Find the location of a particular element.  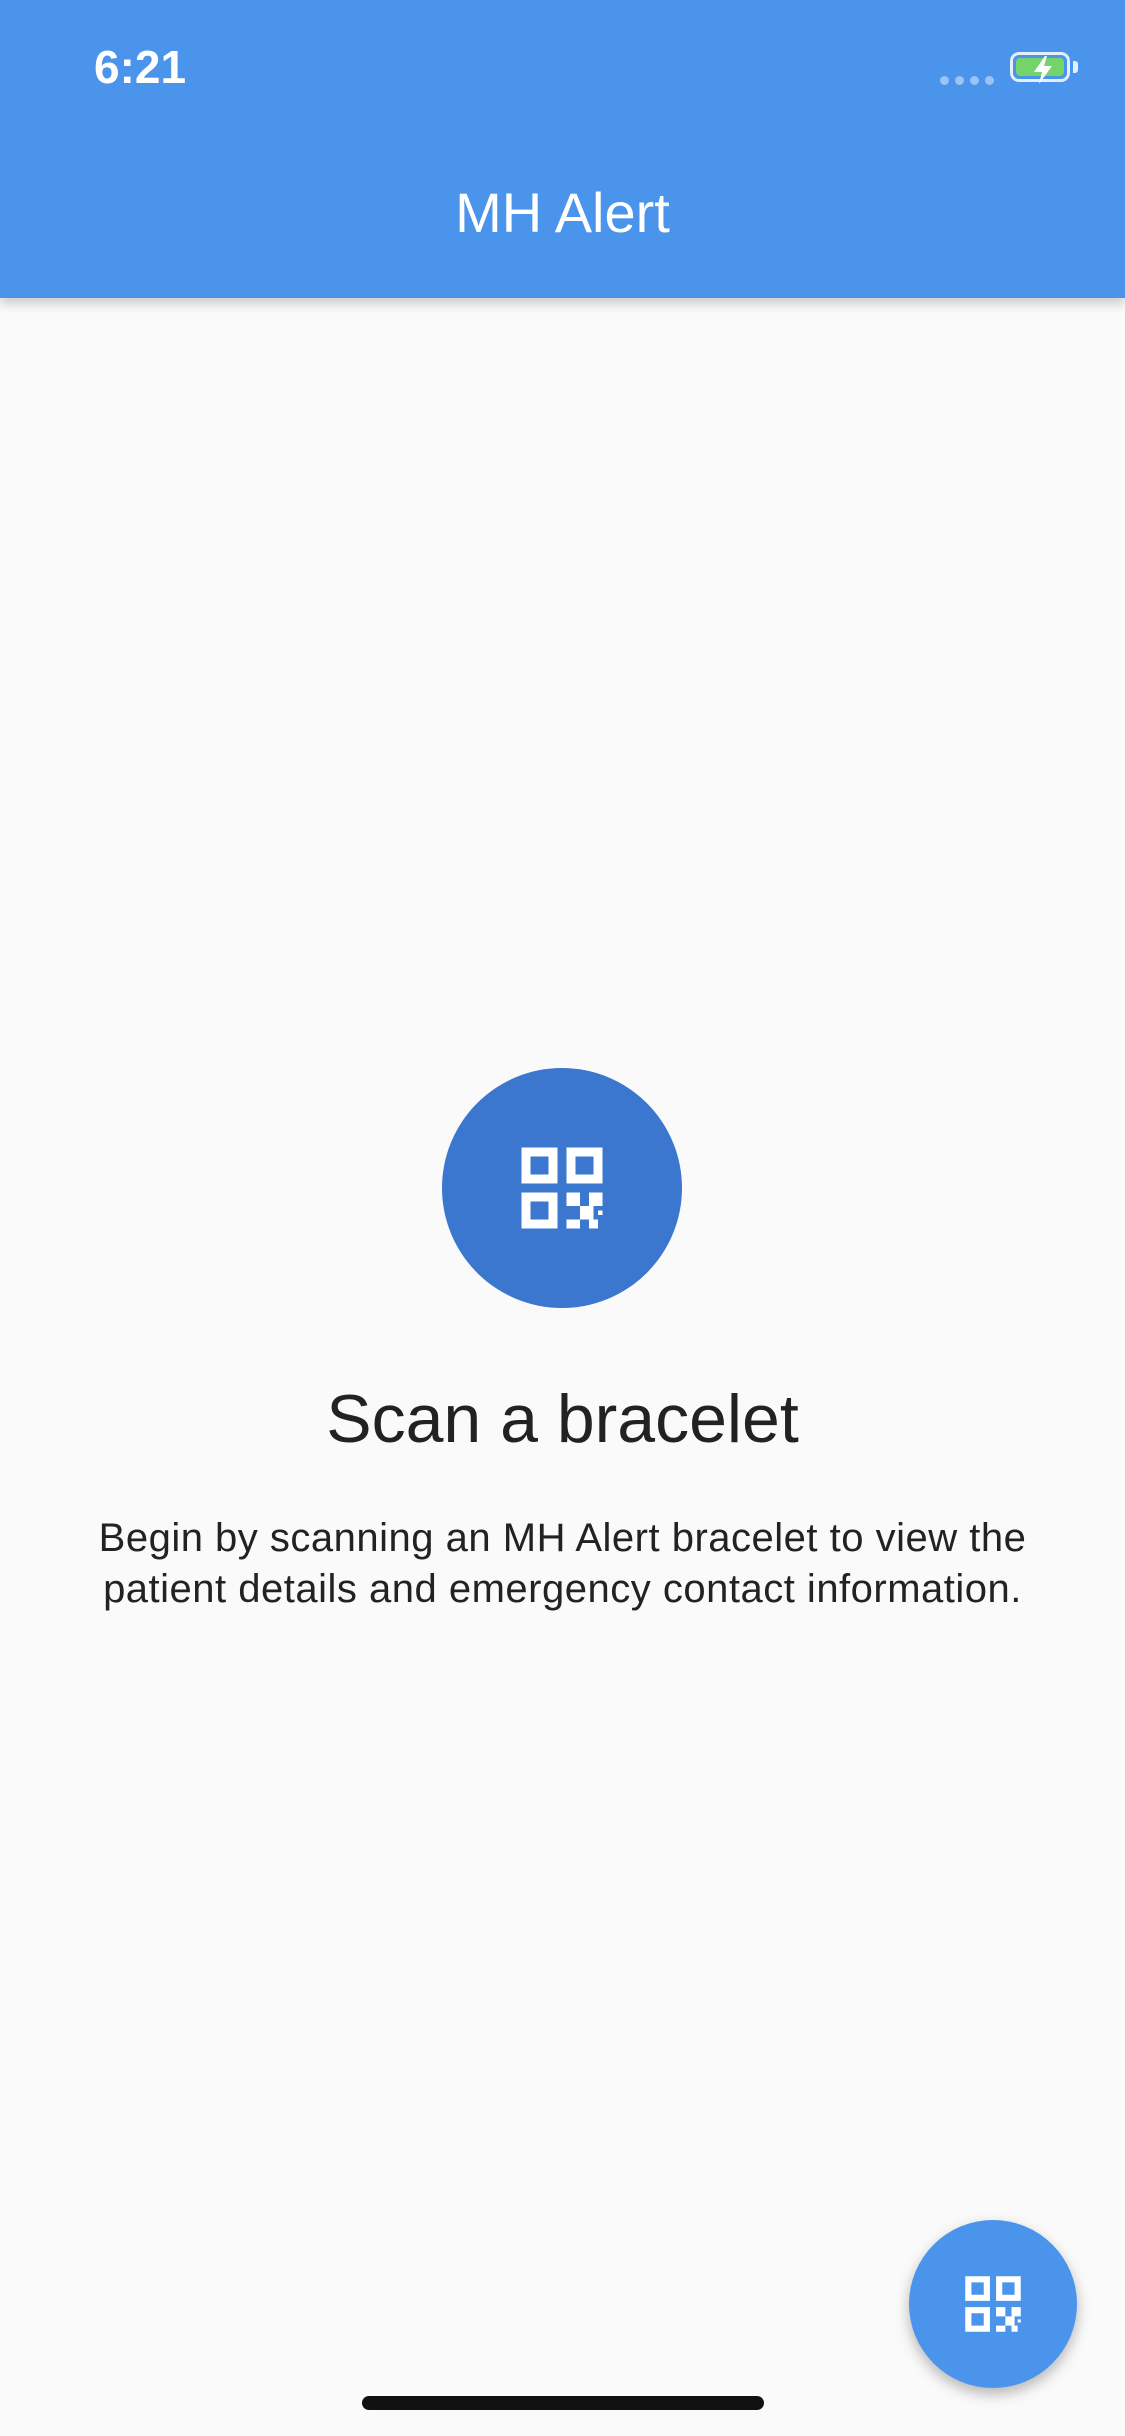

charging-bolt-icon is located at coordinates (1043, 70).